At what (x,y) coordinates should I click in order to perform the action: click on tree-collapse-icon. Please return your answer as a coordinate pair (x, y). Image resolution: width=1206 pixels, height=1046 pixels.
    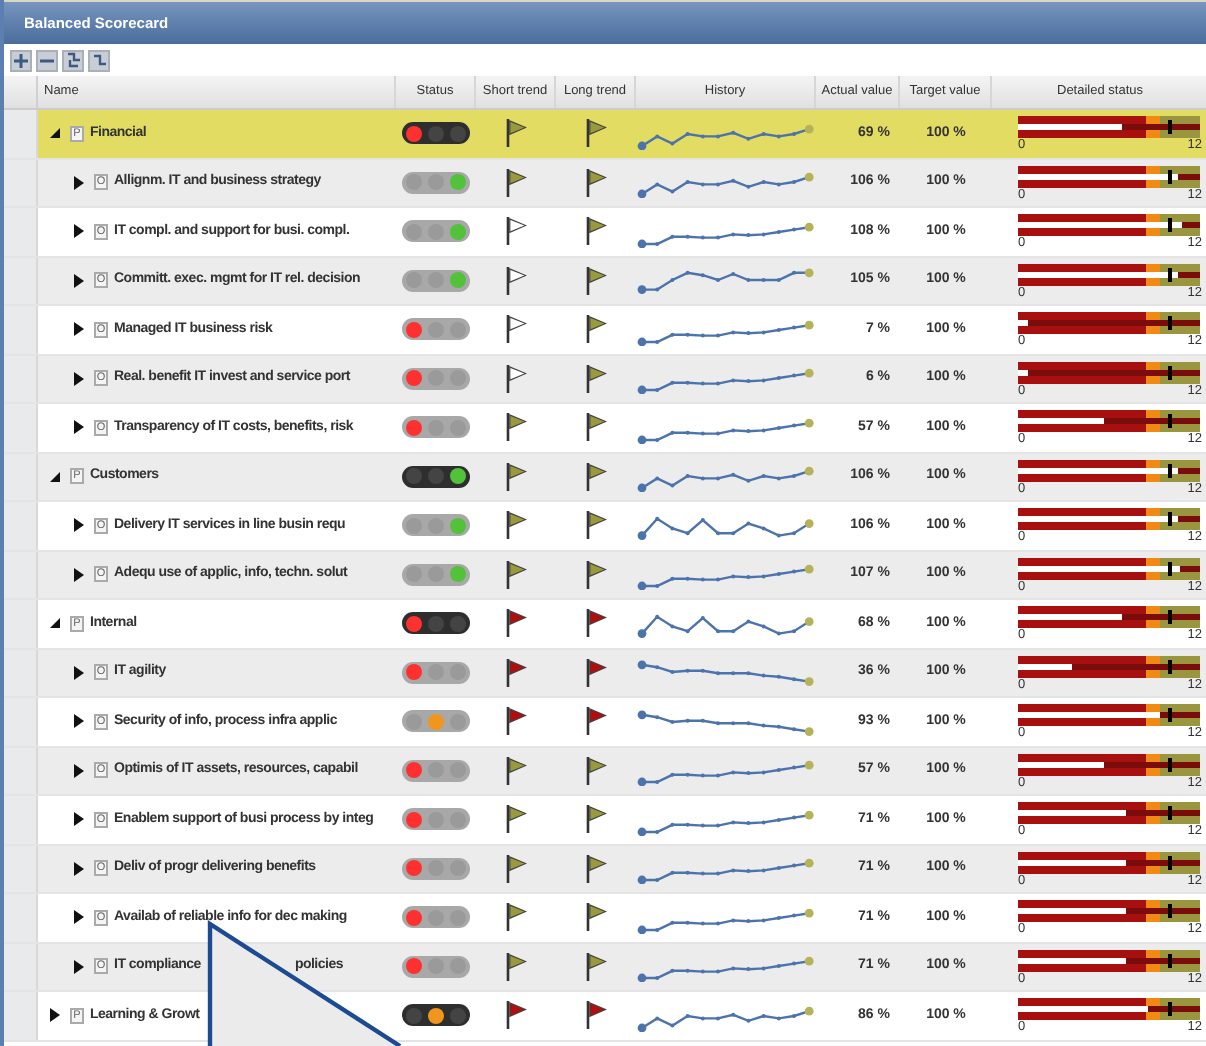
    Looking at the image, I should click on (99, 60).